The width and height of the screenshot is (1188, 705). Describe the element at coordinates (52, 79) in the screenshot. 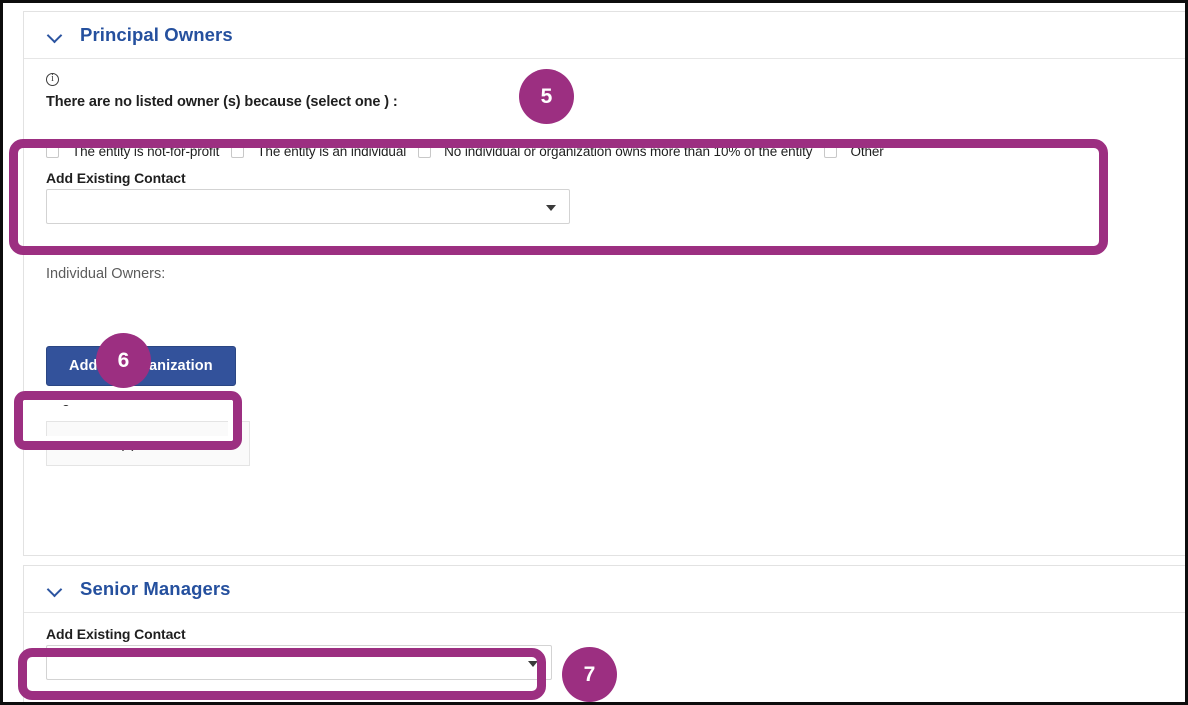

I see `info-circle-icon` at that location.